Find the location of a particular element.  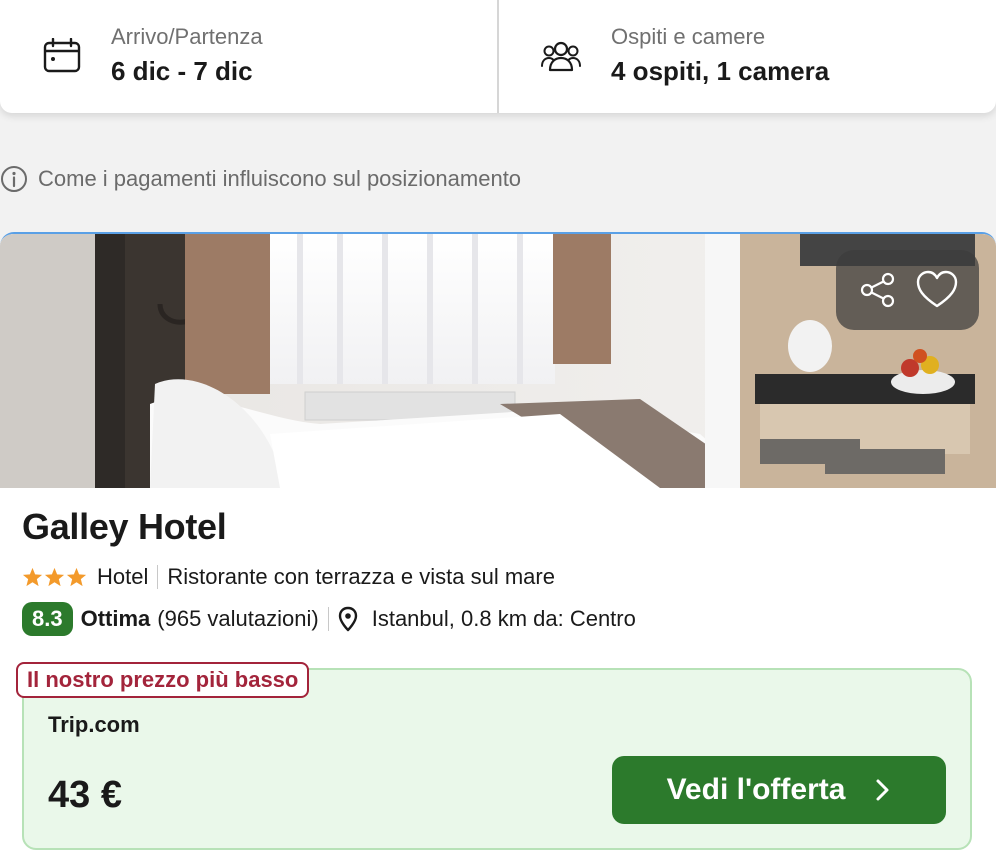

rating-score-badge: 8.3 is located at coordinates (47, 619).